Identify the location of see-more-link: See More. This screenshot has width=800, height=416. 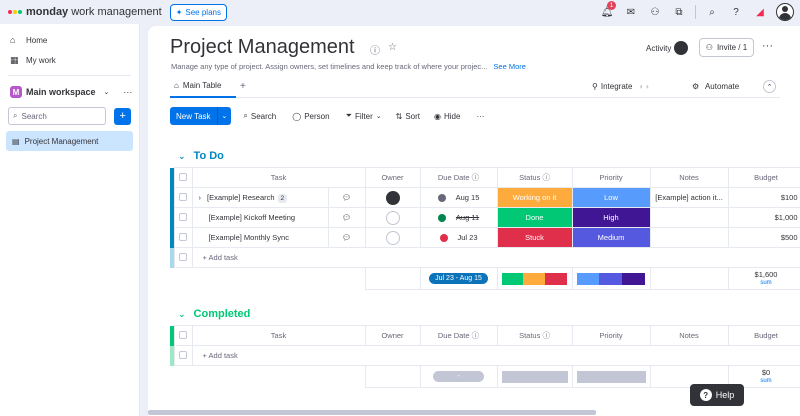
(509, 66).